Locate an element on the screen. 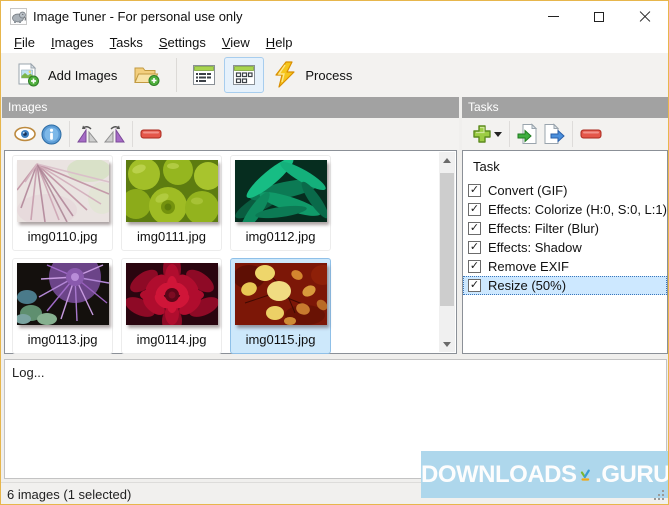 The height and width of the screenshot is (505, 669). menu-help: Help is located at coordinates (279, 42).